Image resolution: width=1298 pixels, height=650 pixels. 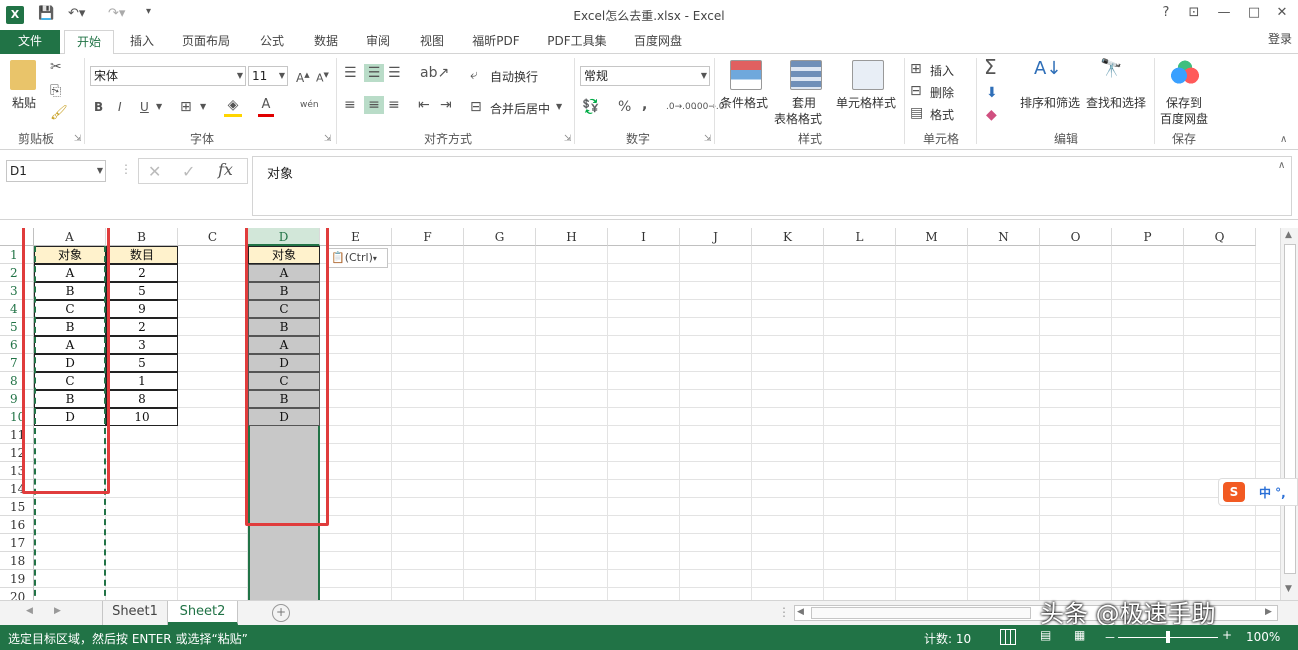 I want to click on italic-button: I, so click(x=120, y=107).